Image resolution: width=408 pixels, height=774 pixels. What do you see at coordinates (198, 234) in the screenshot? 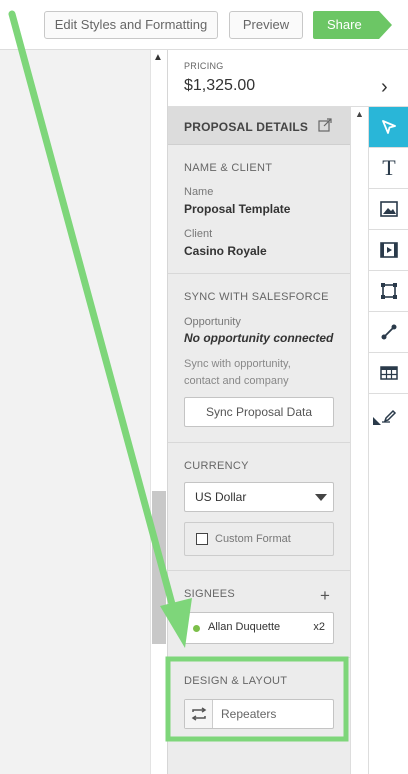
I see `client-label: Client` at bounding box center [198, 234].